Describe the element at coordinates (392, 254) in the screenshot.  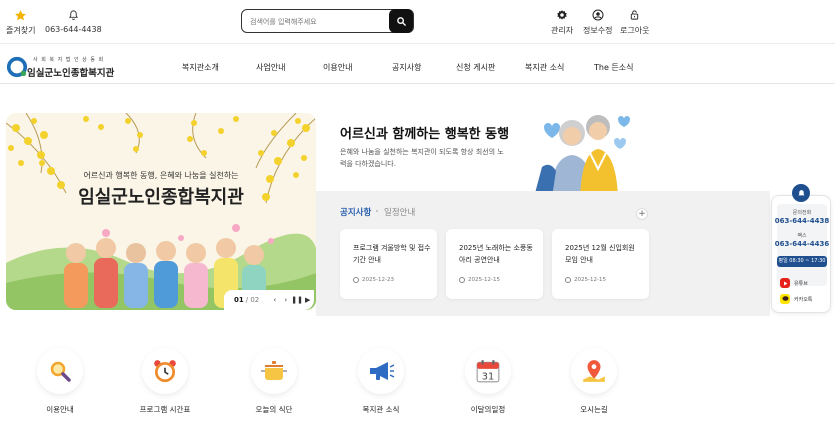
I see `notice-title: 프로그램 겨울방학 및 접수기간 안내` at that location.